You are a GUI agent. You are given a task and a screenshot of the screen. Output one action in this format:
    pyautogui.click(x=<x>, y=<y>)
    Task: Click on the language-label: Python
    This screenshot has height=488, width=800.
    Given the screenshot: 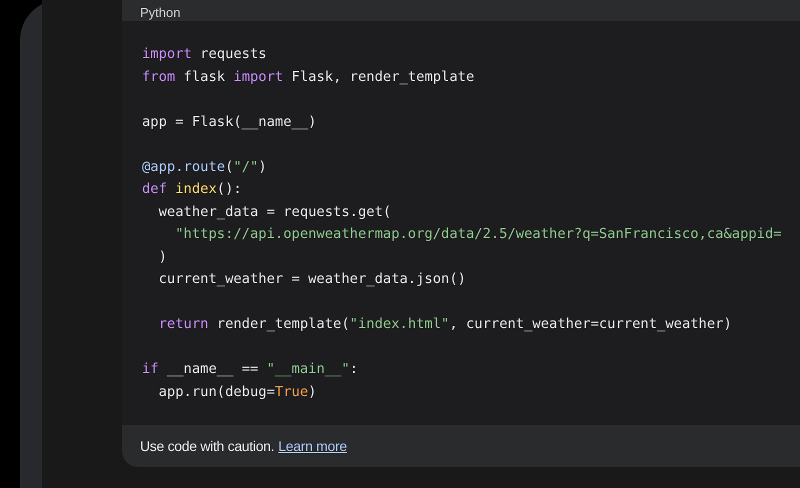 What is the action you would take?
    pyautogui.click(x=160, y=13)
    